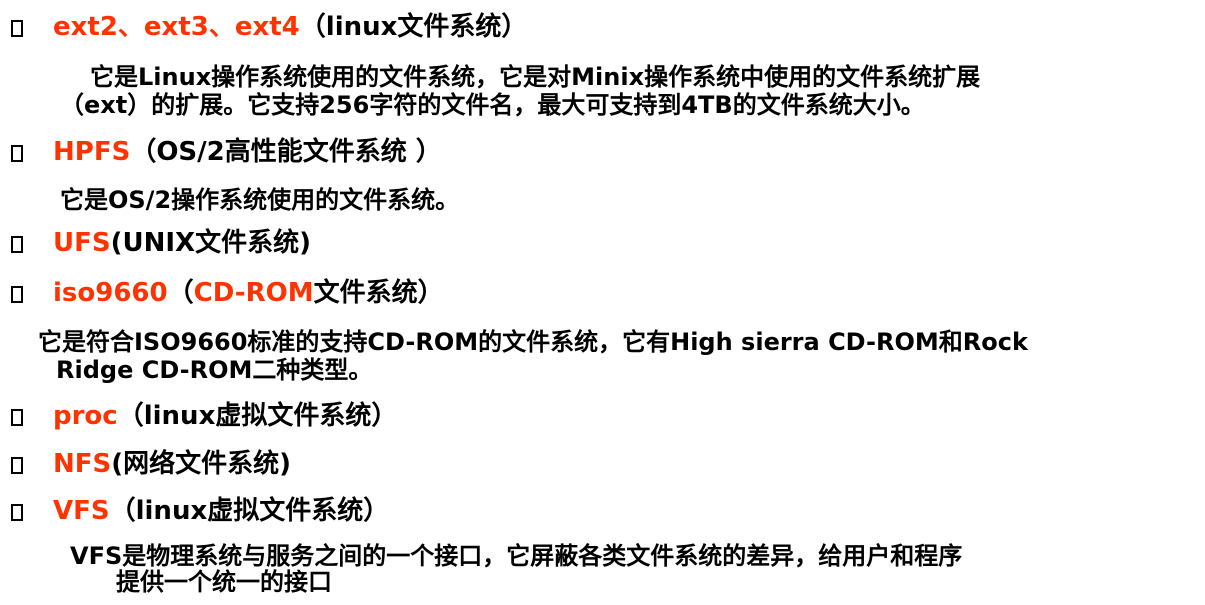 The image size is (1205, 605). Describe the element at coordinates (176, 27) in the screenshot. I see `item-term: ext2、ext3、ext4` at that location.